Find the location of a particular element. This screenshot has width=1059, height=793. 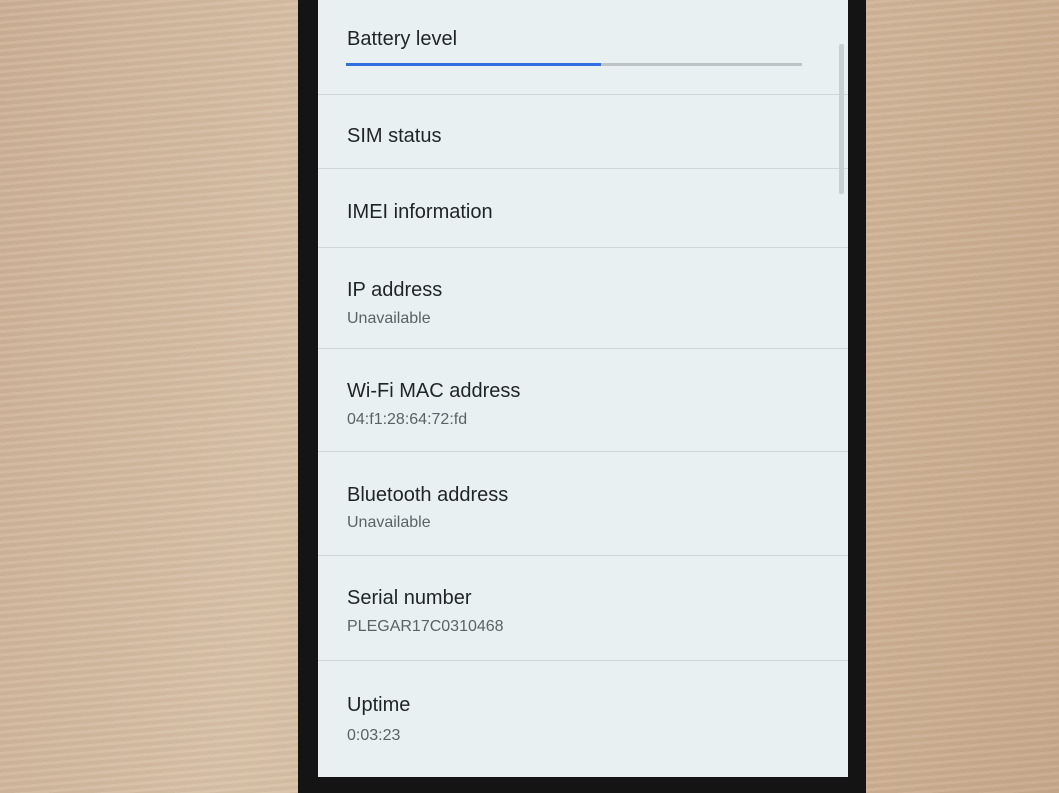

battery-level-label: Battery level is located at coordinates (402, 39).